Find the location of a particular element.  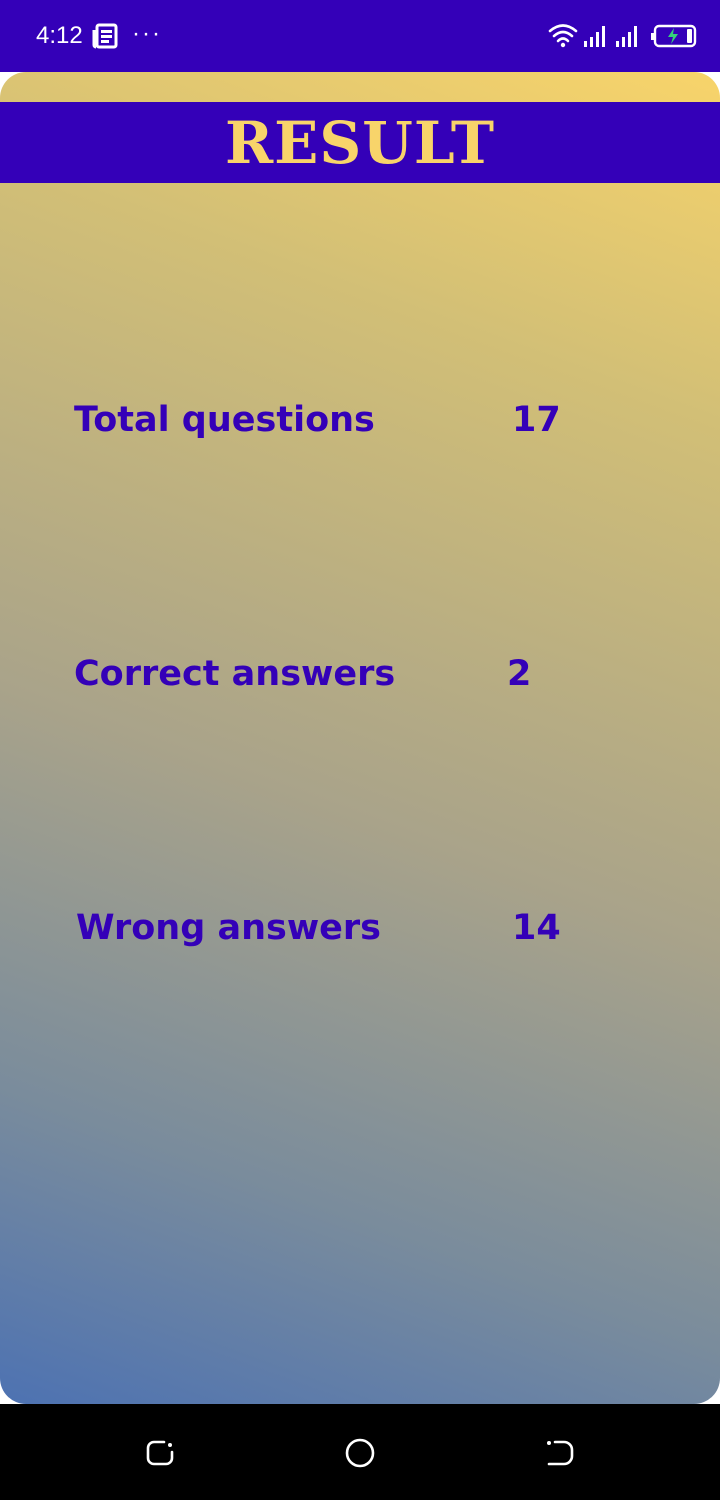

battery-charging-icon is located at coordinates (674, 36).